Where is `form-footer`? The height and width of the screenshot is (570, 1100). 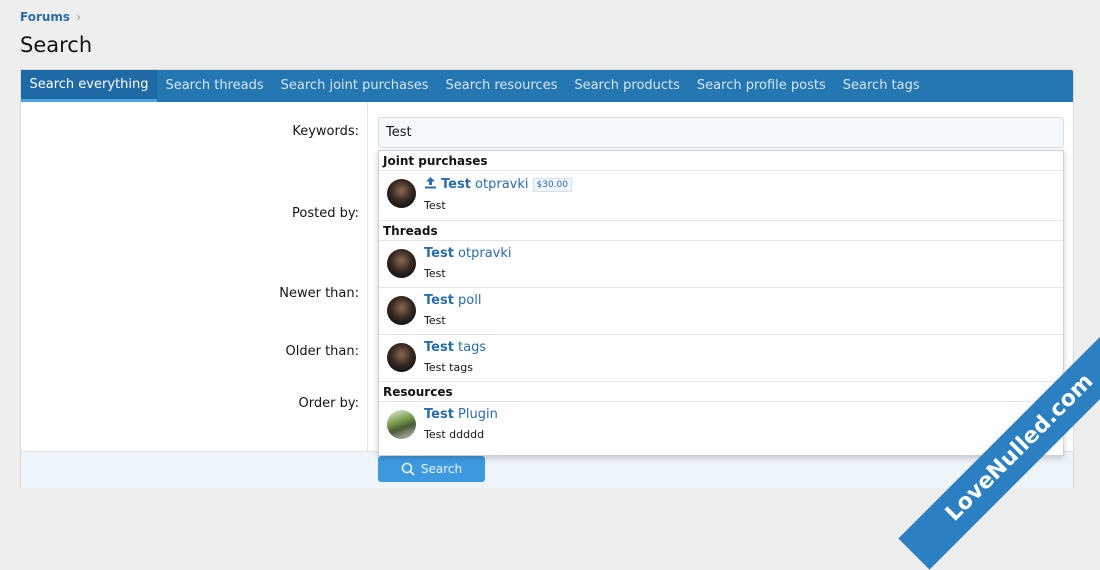
form-footer is located at coordinates (547, 469).